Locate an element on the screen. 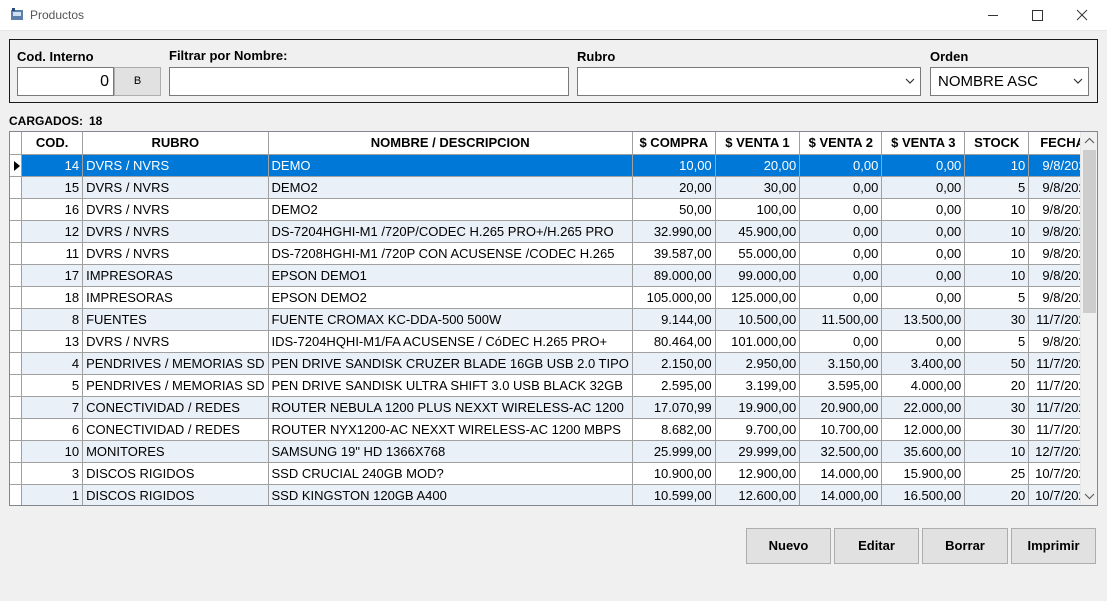  cell-nombre: EPSON DEMO1 is located at coordinates (450, 275).